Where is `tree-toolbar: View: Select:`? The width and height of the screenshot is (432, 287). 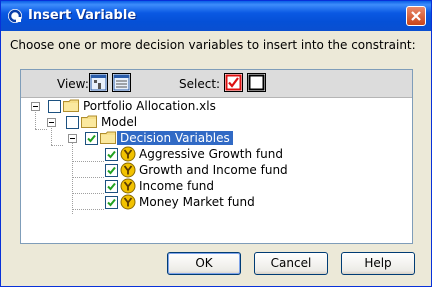
tree-toolbar: View: Select: is located at coordinates (216, 84).